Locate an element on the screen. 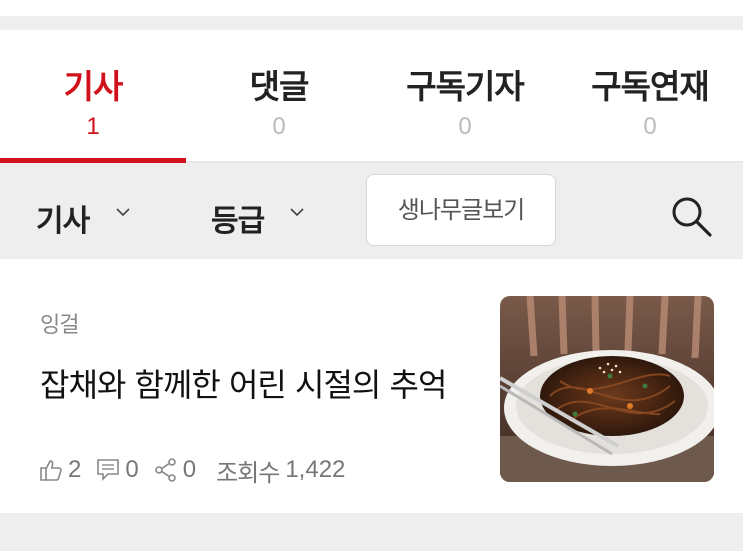 The image size is (743, 551). tab-articles: 기사 1 is located at coordinates (93, 96).